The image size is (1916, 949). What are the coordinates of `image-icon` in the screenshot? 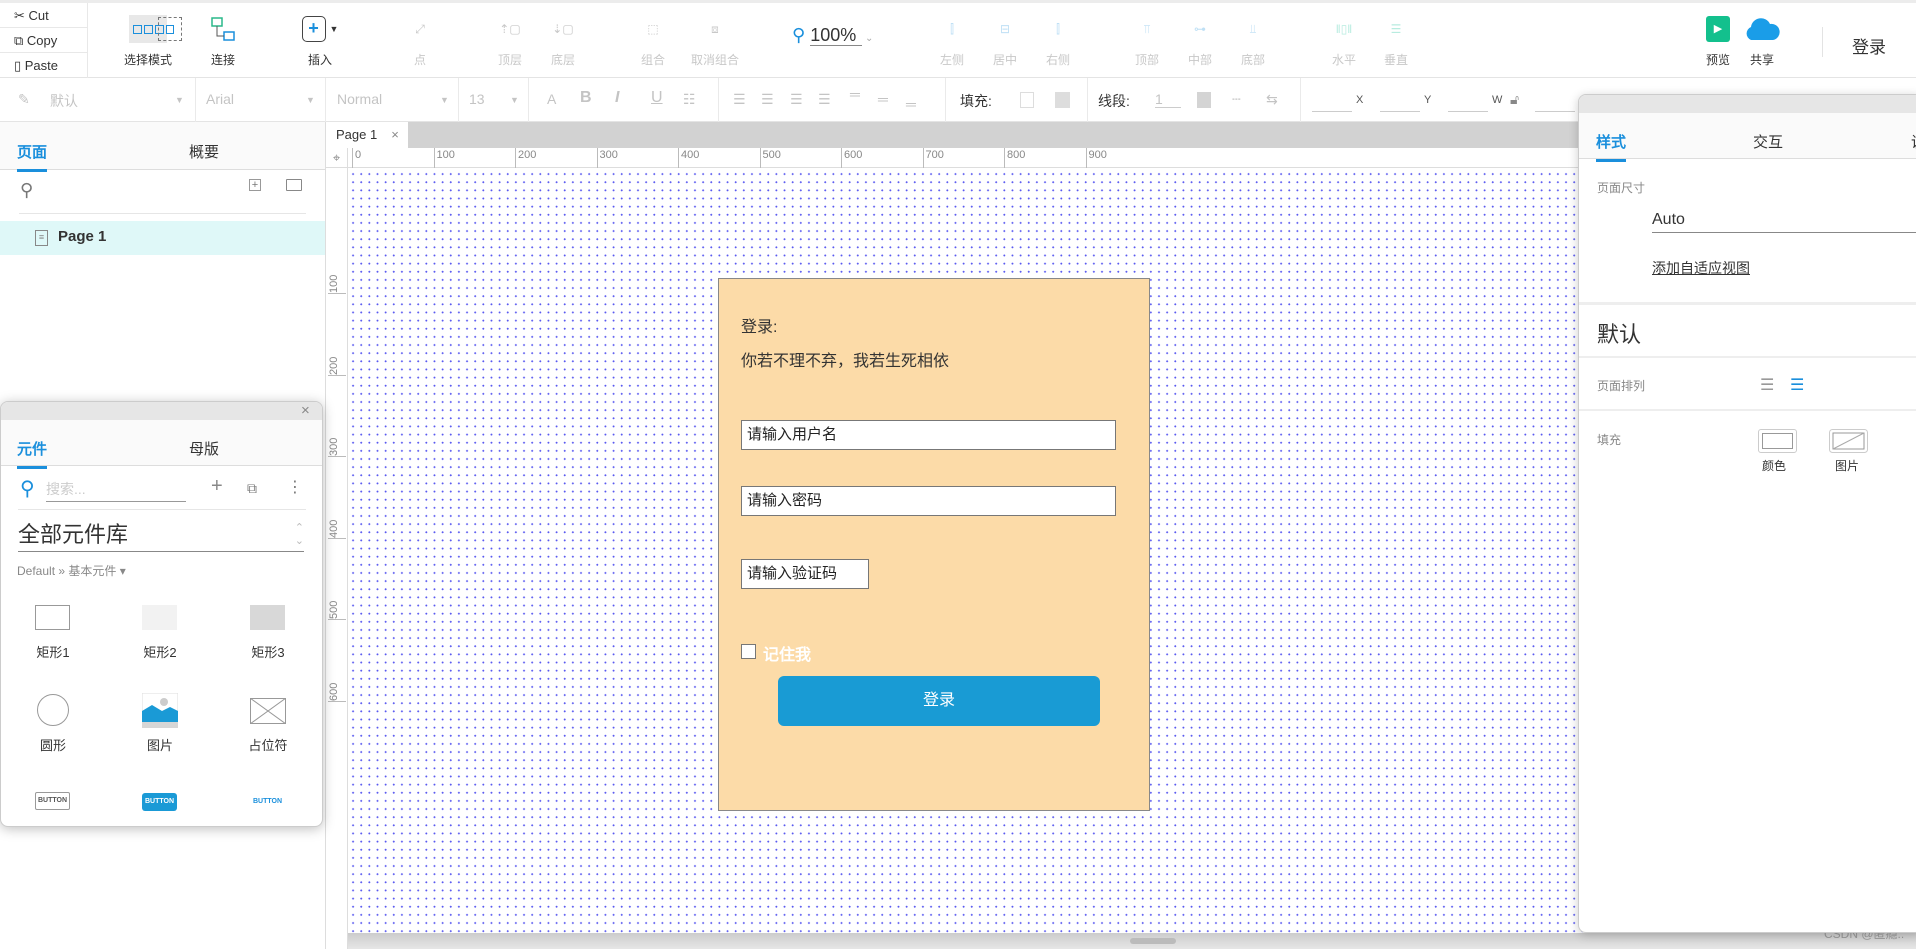 It's located at (160, 710).